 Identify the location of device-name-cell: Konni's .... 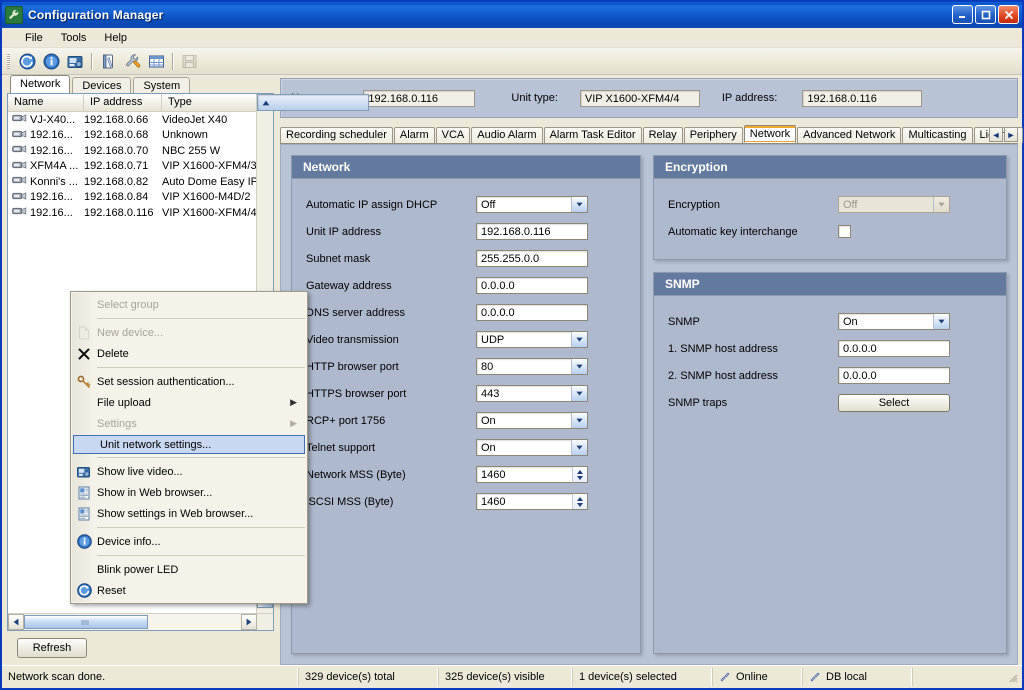
(46, 181).